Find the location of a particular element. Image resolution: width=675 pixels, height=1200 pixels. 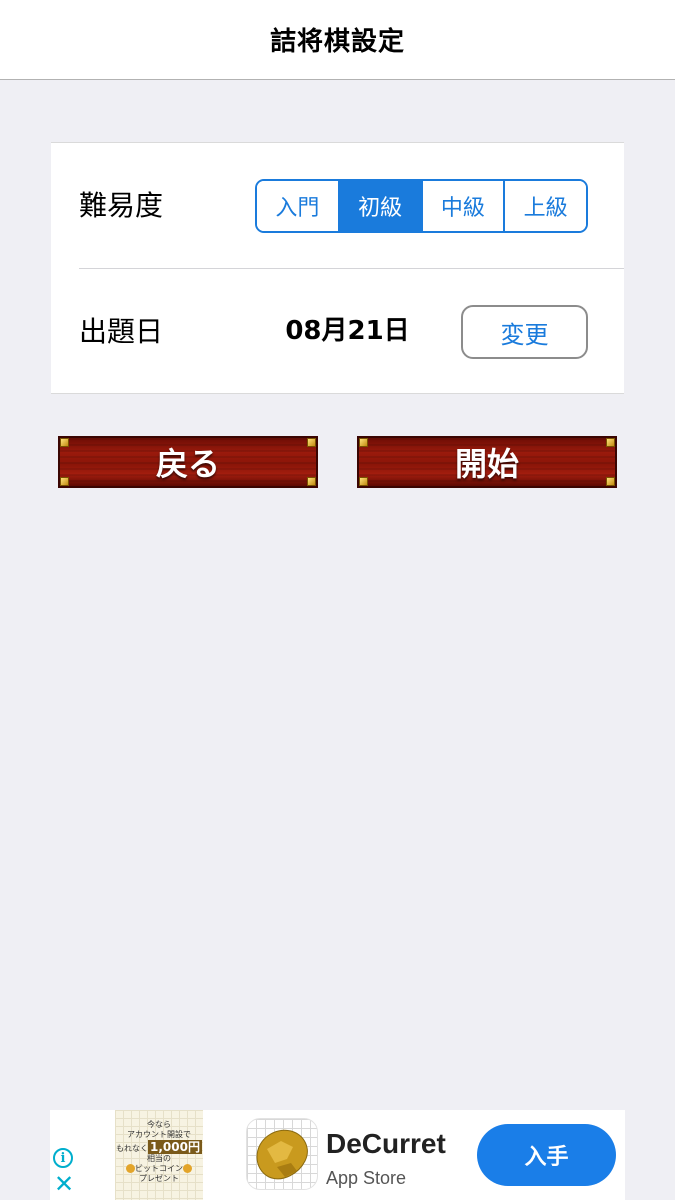

ad-app-name: DeCurret is located at coordinates (386, 1143).